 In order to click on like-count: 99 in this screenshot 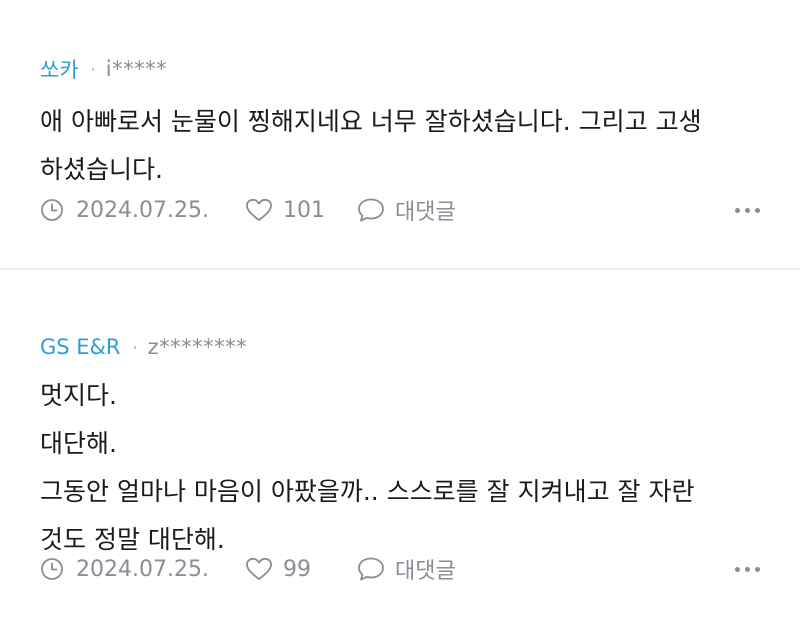, I will do `click(297, 569)`.